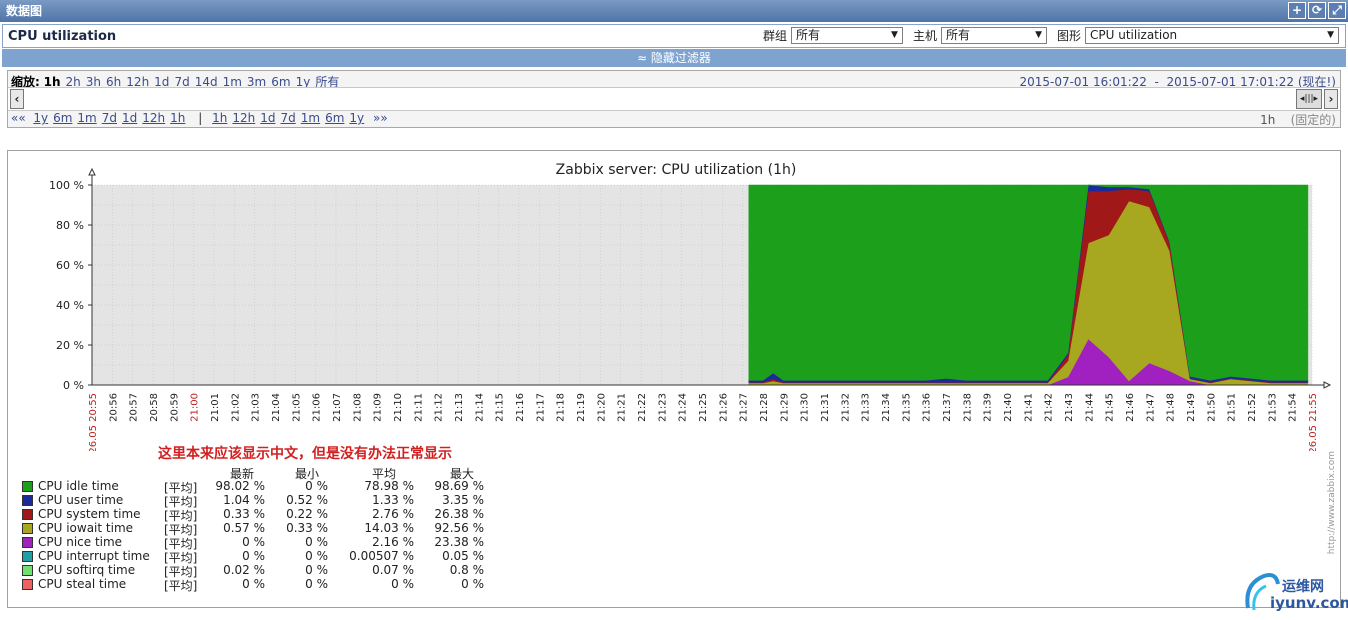 The width and height of the screenshot is (1348, 620). Describe the element at coordinates (296, 407) in the screenshot. I see `x-tick-label: 21:05` at that location.